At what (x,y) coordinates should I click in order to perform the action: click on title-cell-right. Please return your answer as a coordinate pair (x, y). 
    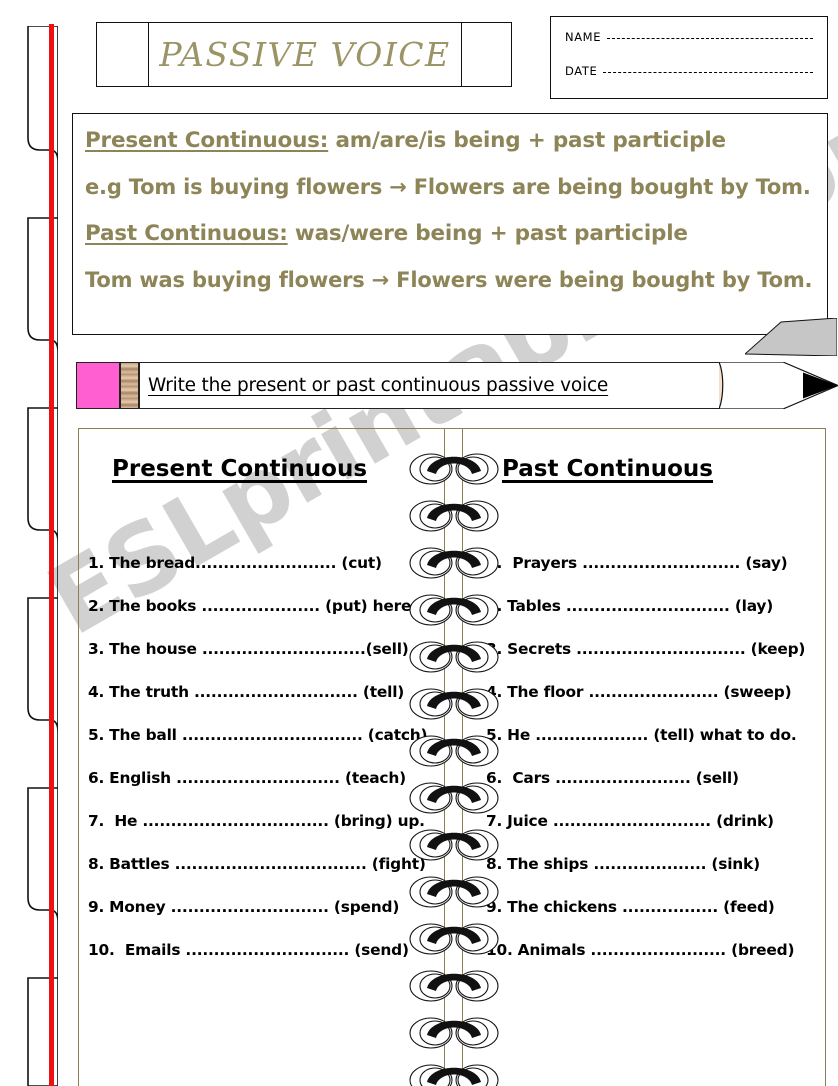
    Looking at the image, I should click on (486, 54).